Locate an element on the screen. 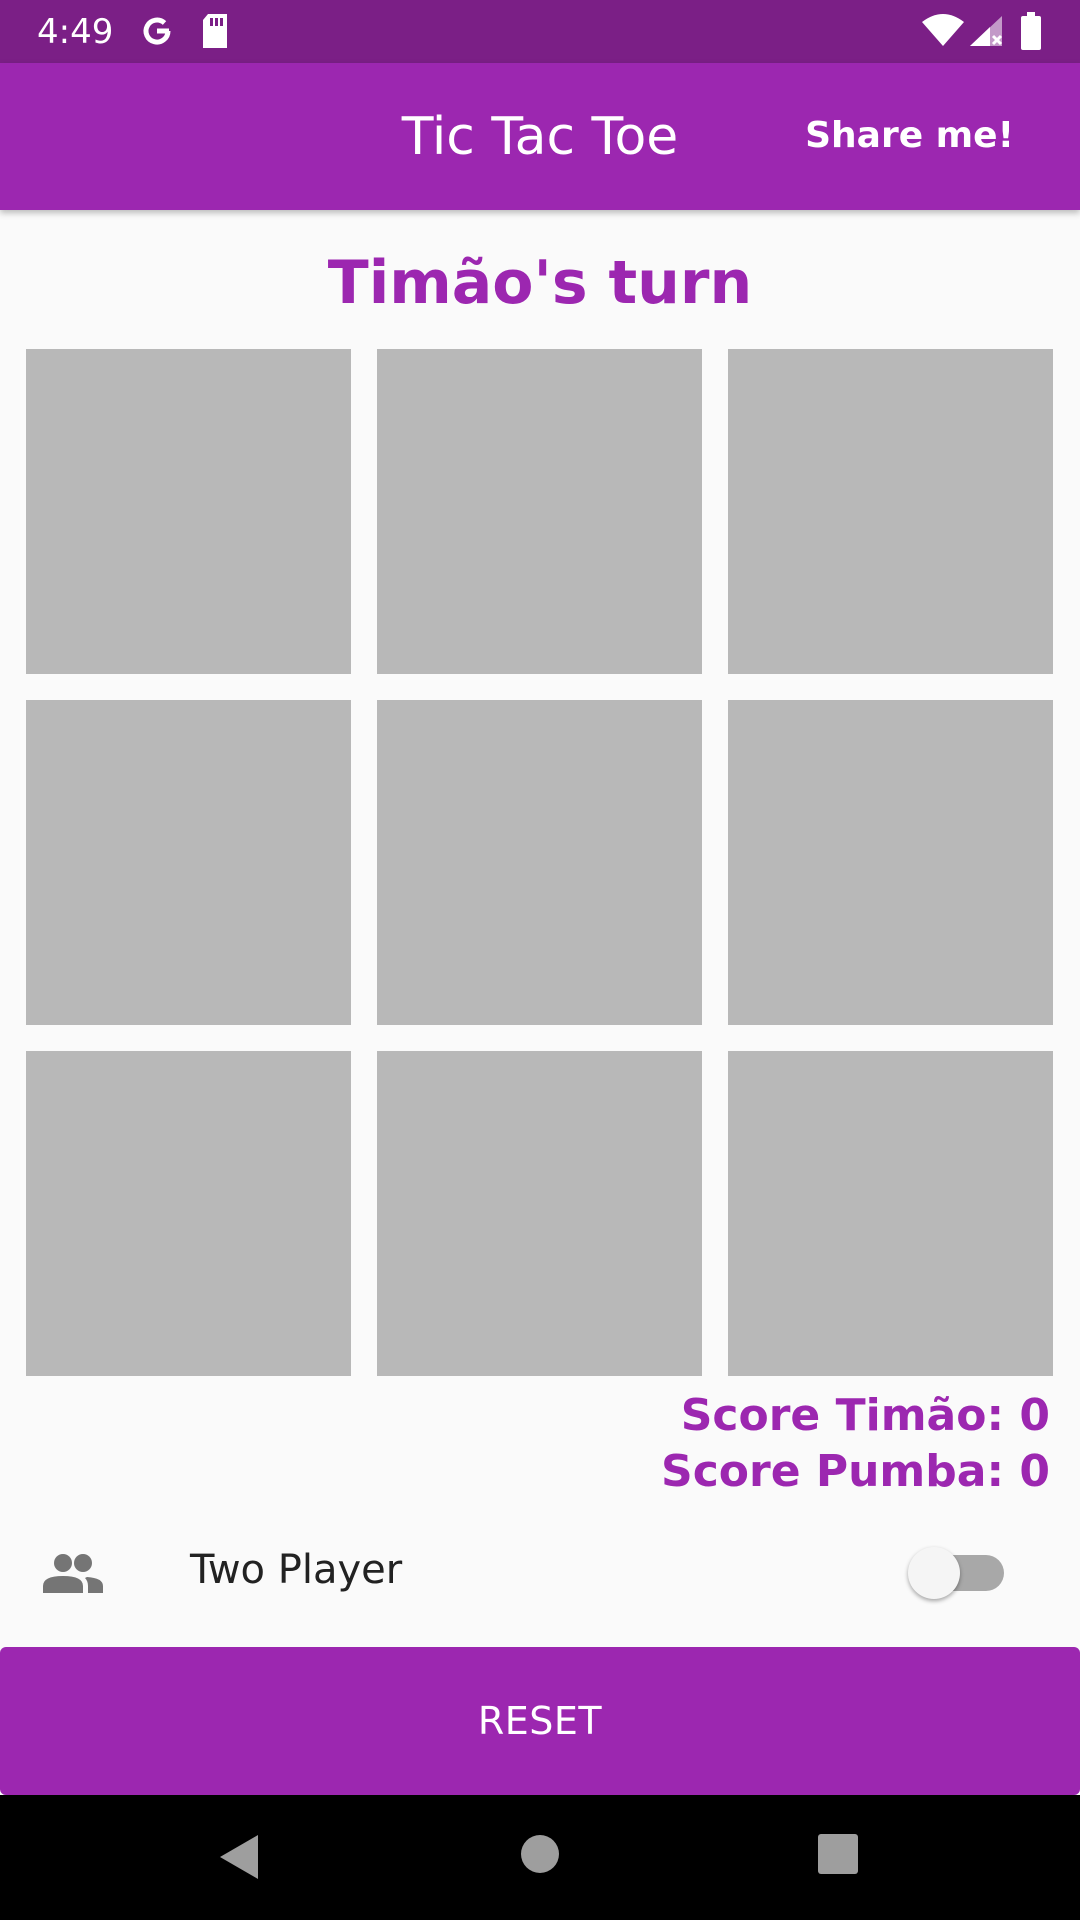  wifi-icon is located at coordinates (943, 33).